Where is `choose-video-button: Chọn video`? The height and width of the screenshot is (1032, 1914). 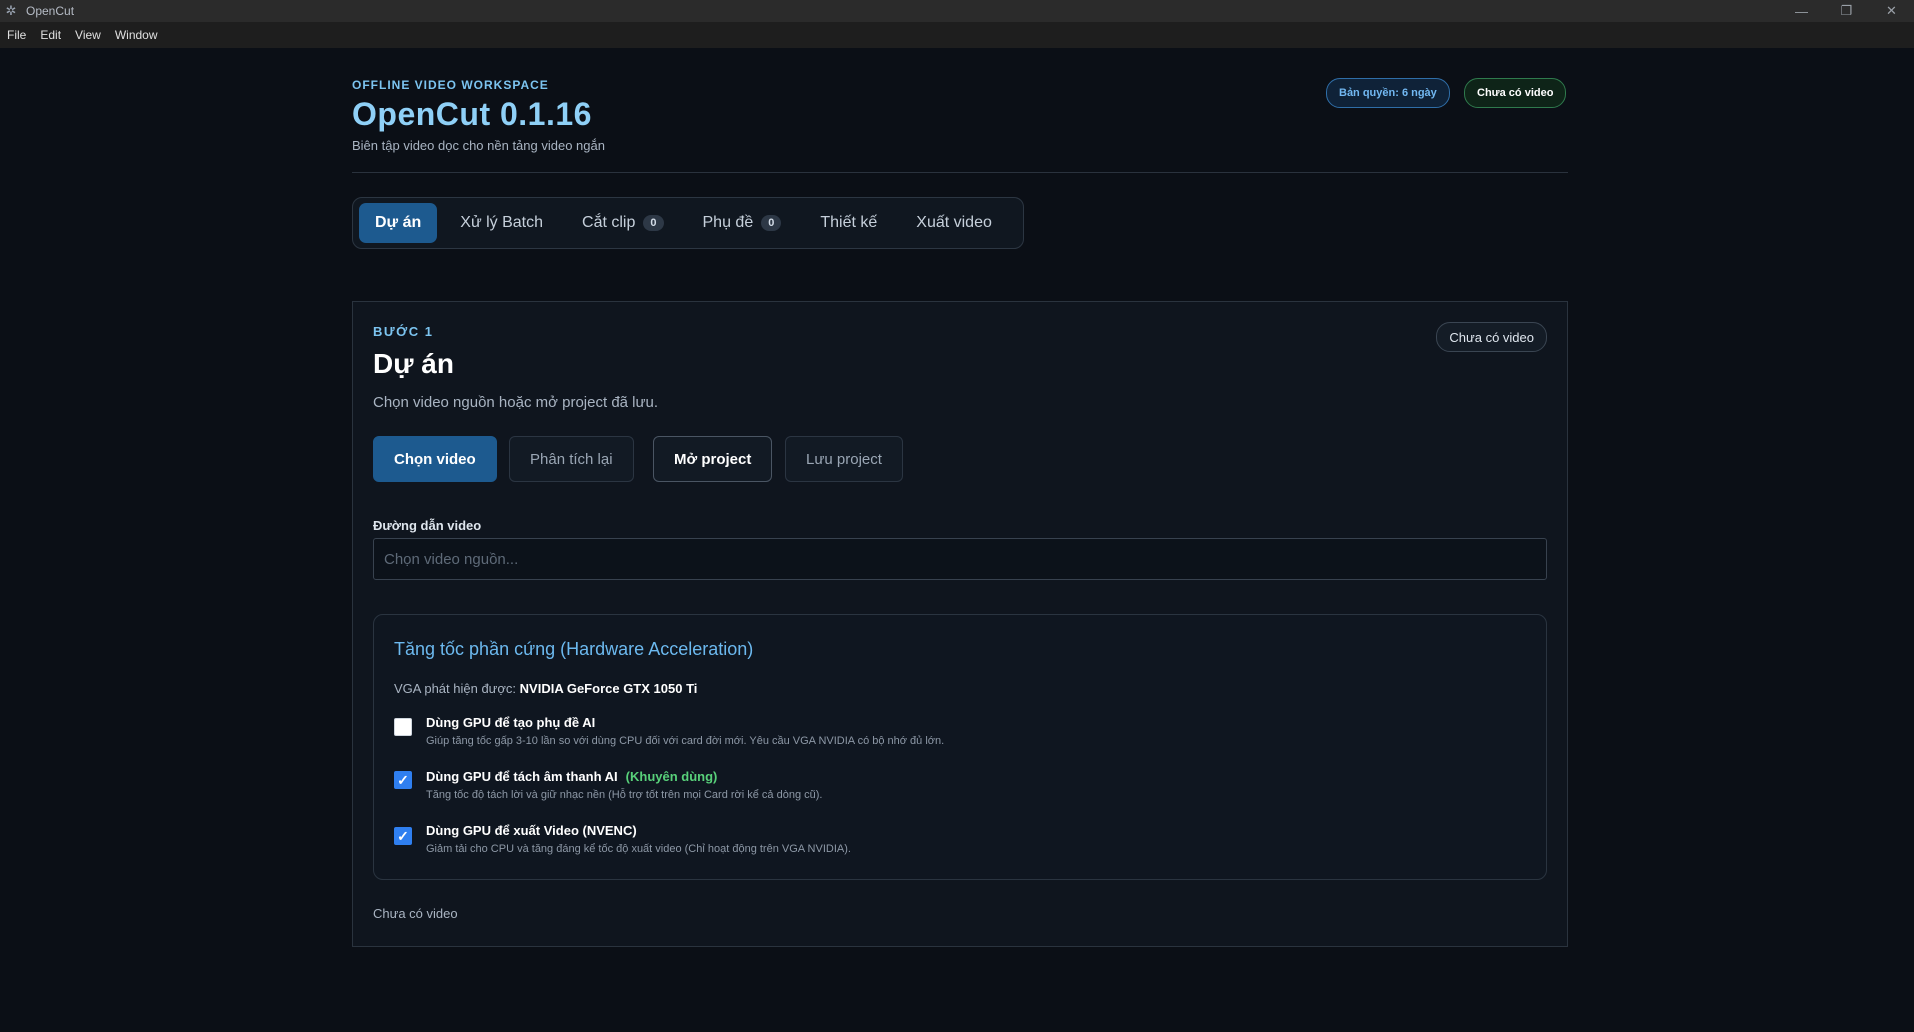
choose-video-button: Chọn video is located at coordinates (435, 459).